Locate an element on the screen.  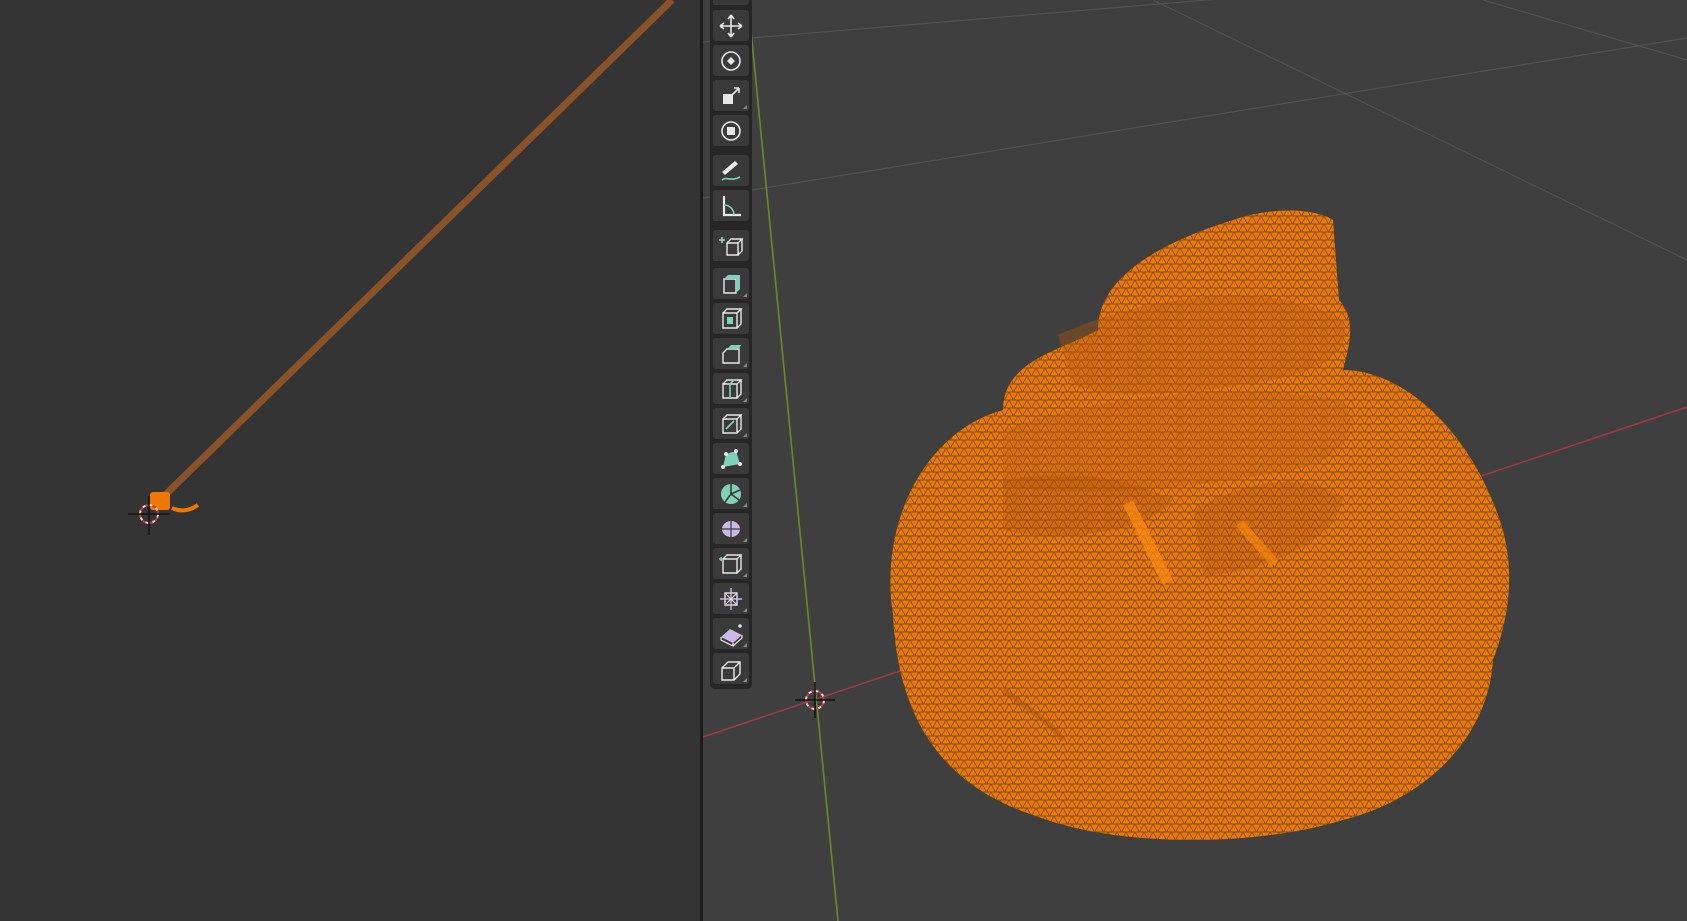
add-cube-icon is located at coordinates (731, 246).